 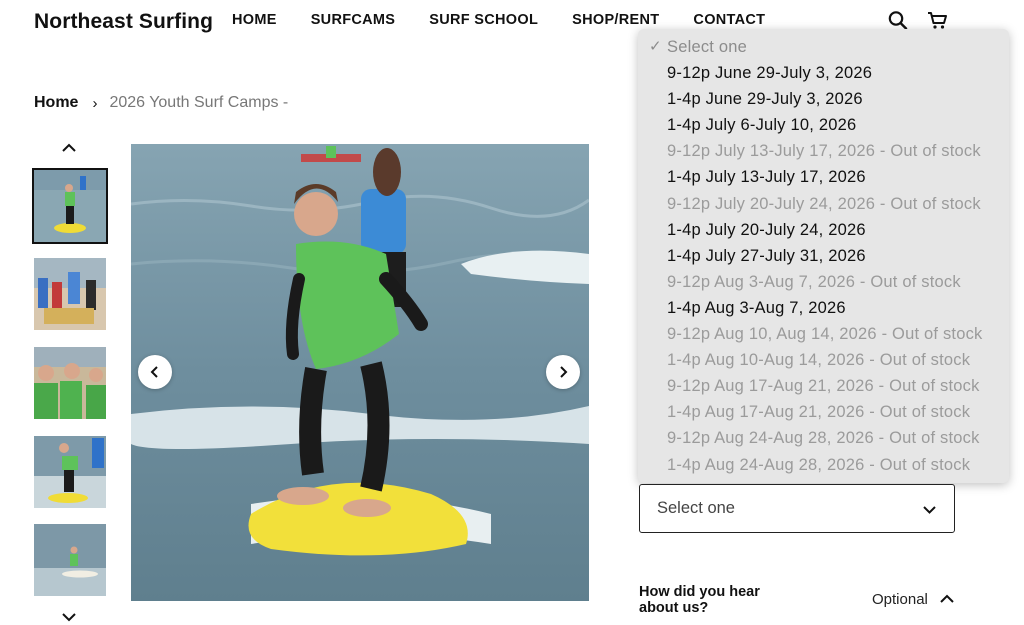 I want to click on chevron-up-icon, so click(x=947, y=599).